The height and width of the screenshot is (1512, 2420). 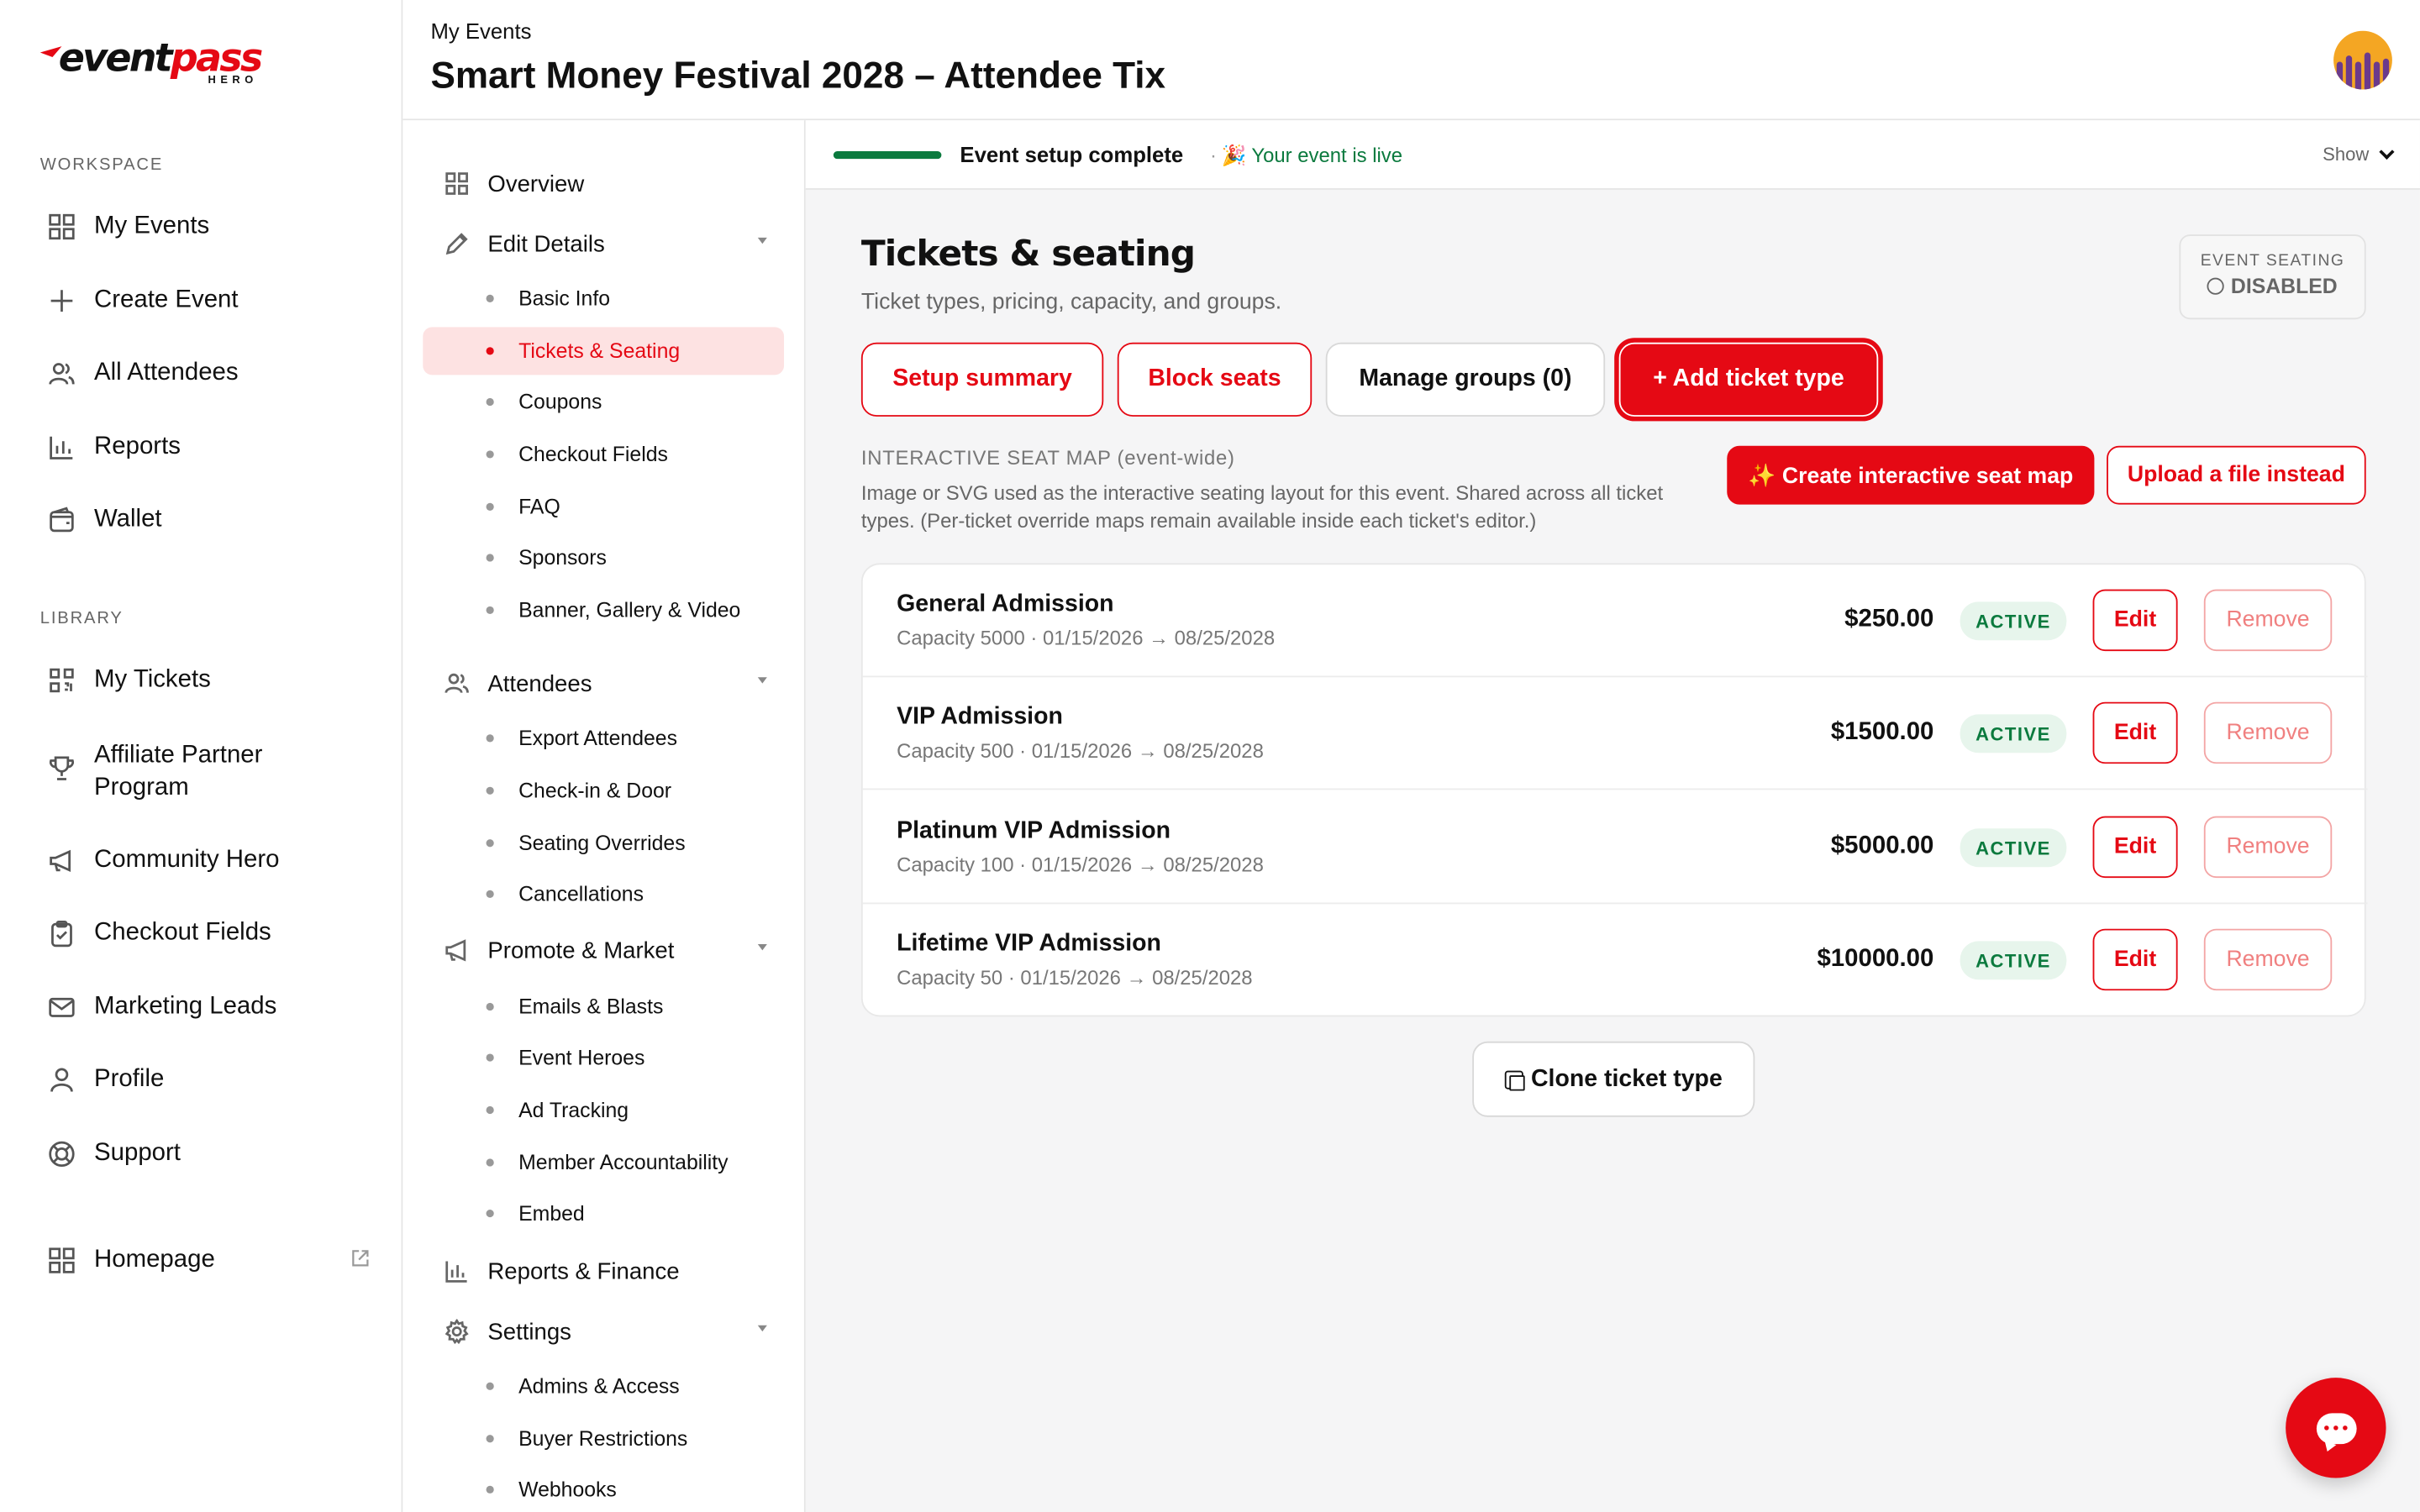 What do you see at coordinates (2336, 1428) in the screenshot?
I see `chat-button` at bounding box center [2336, 1428].